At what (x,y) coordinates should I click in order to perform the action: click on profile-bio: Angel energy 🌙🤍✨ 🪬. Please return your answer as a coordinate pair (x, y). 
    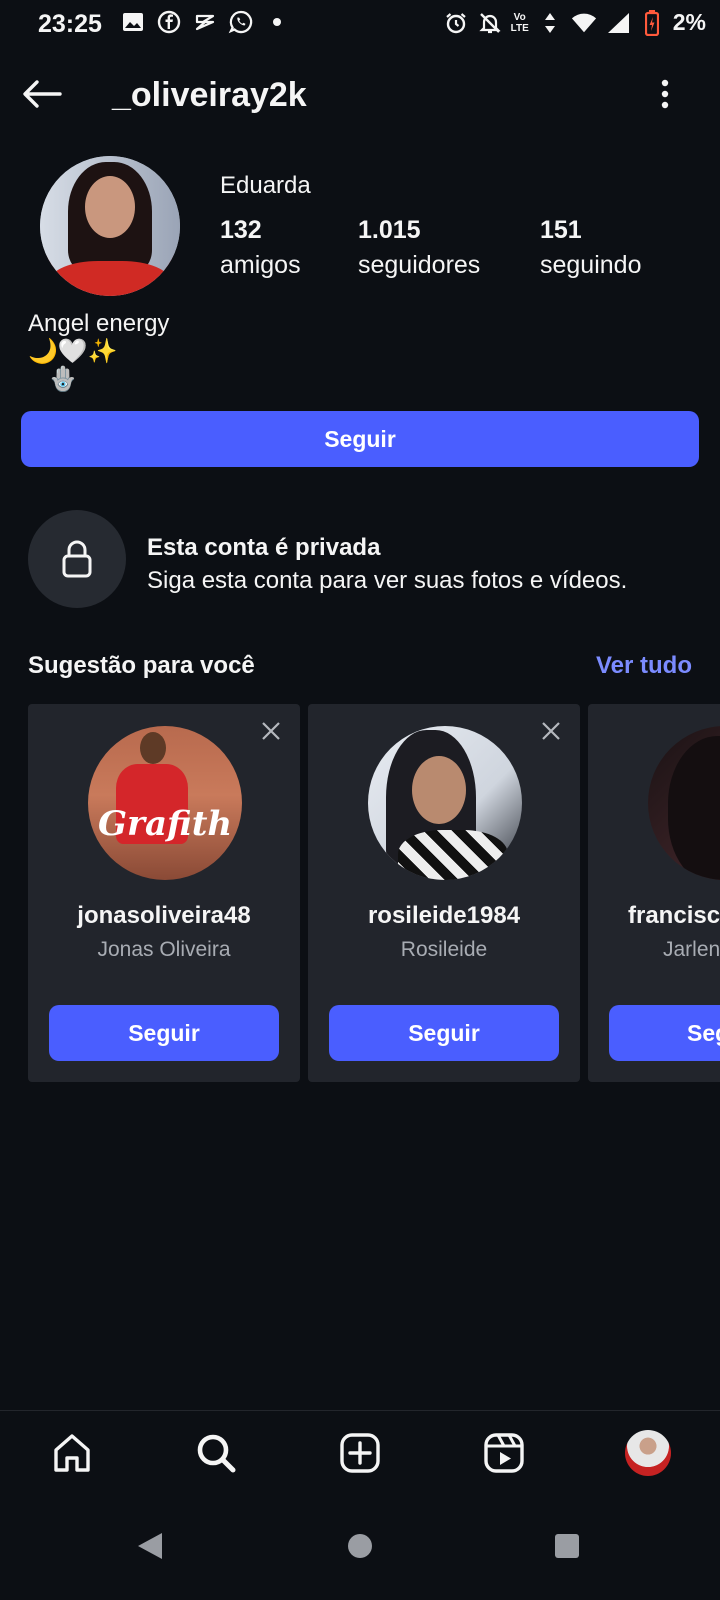
    Looking at the image, I should click on (98, 352).